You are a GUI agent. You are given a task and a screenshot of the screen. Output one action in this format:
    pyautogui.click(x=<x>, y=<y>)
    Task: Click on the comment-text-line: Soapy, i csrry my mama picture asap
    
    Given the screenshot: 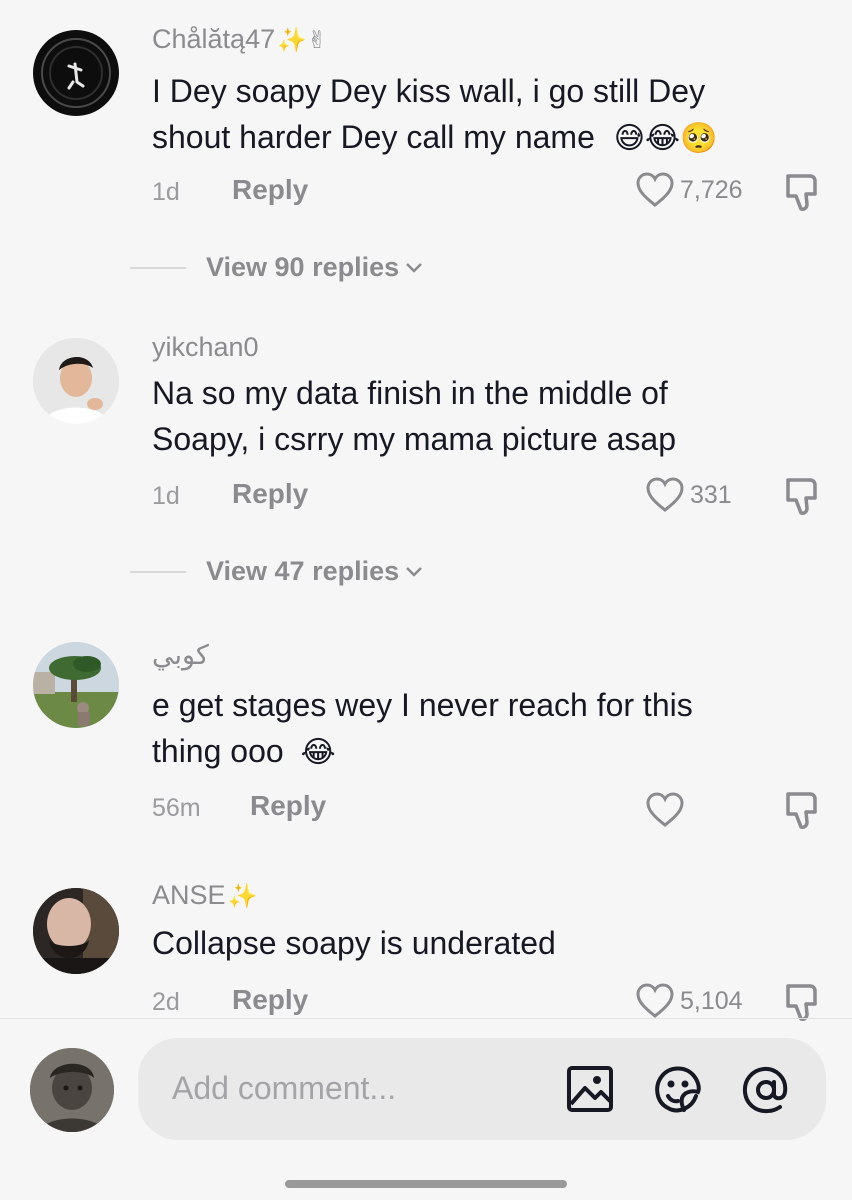 What is the action you would take?
    pyautogui.click(x=414, y=439)
    